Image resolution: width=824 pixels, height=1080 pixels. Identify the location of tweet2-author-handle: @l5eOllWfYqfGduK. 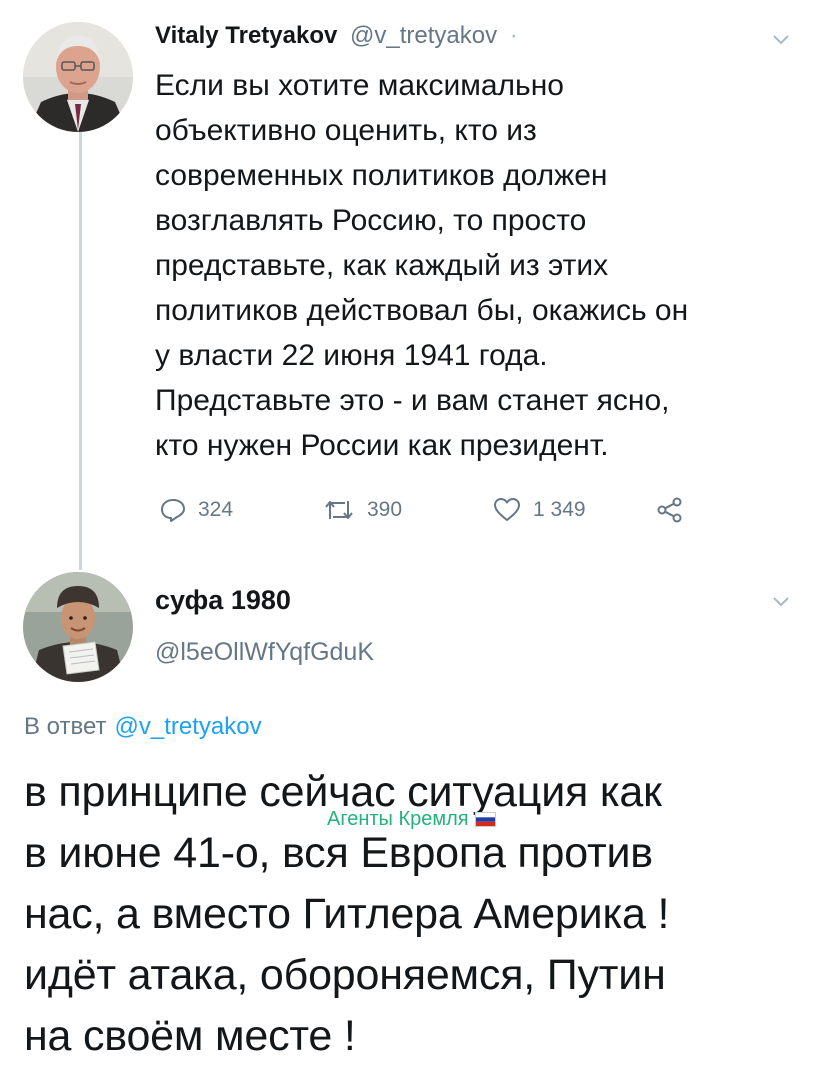
(264, 652).